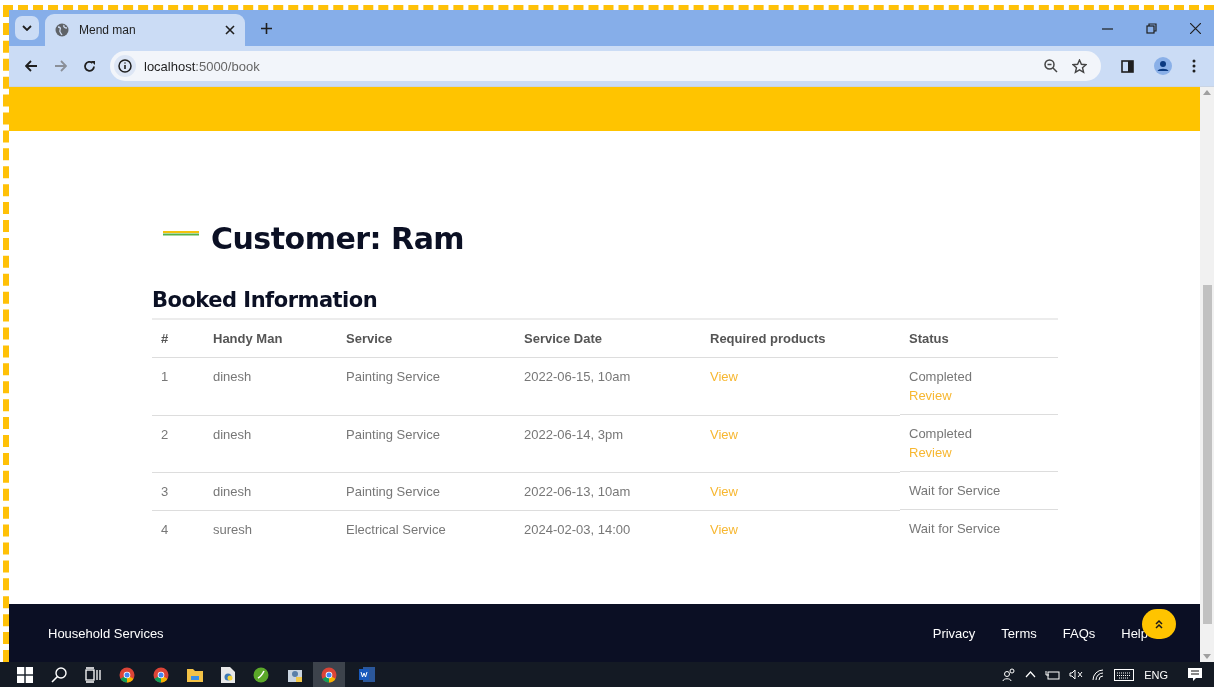  Describe the element at coordinates (1079, 633) in the screenshot. I see `footer-link: FAQs` at that location.